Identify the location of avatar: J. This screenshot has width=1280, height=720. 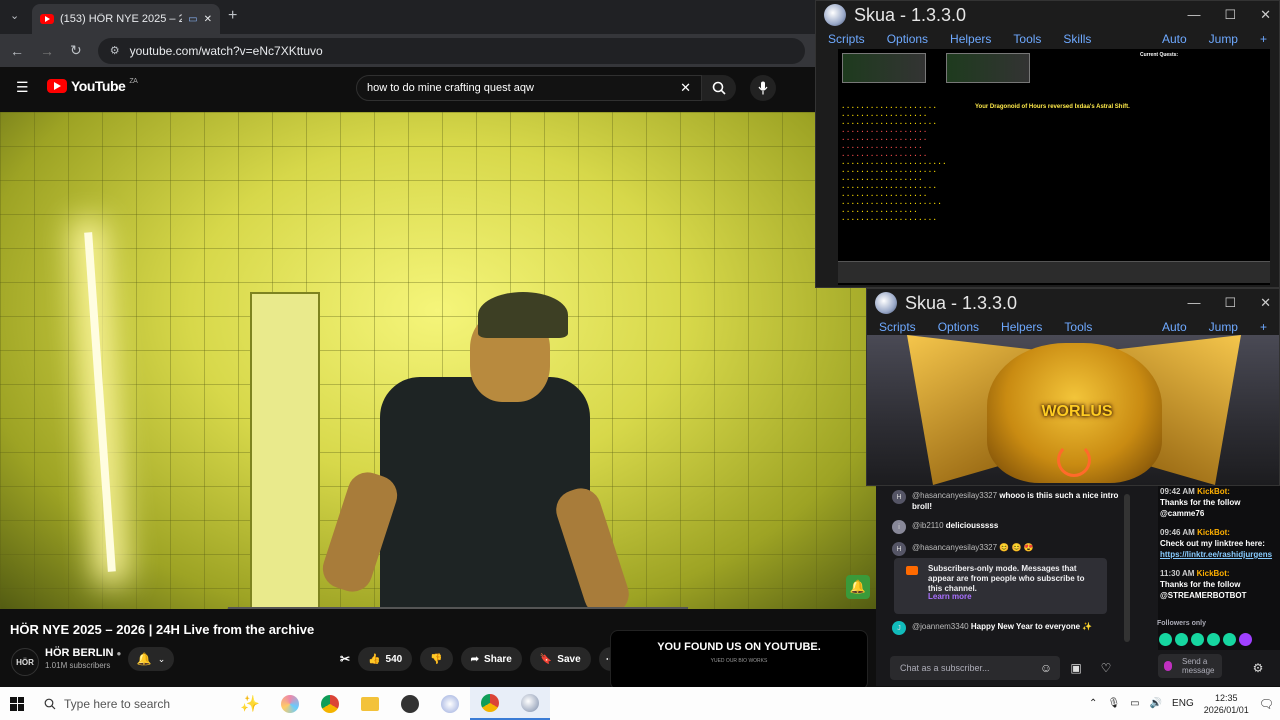
(899, 628).